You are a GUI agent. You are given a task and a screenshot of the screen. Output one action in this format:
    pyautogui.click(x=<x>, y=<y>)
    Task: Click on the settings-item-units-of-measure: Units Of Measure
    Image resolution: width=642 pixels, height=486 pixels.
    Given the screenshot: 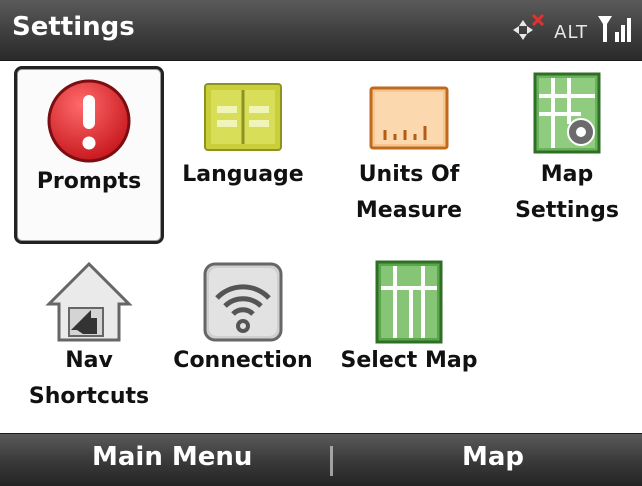 What is the action you would take?
    pyautogui.click(x=409, y=171)
    